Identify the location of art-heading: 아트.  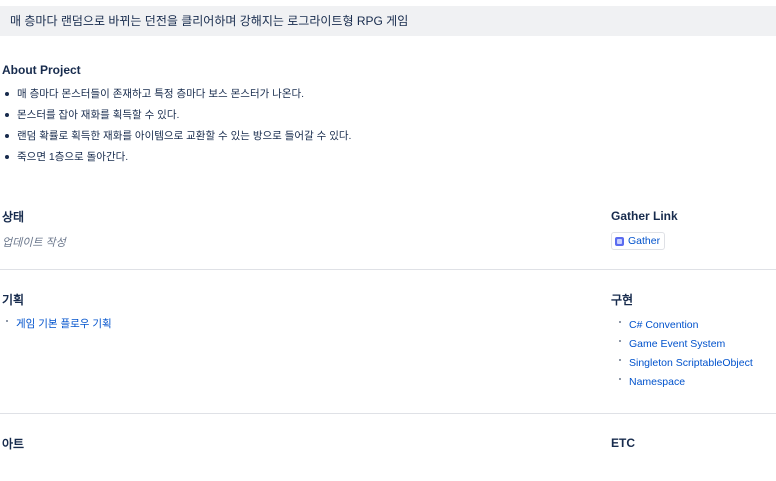
(13, 444).